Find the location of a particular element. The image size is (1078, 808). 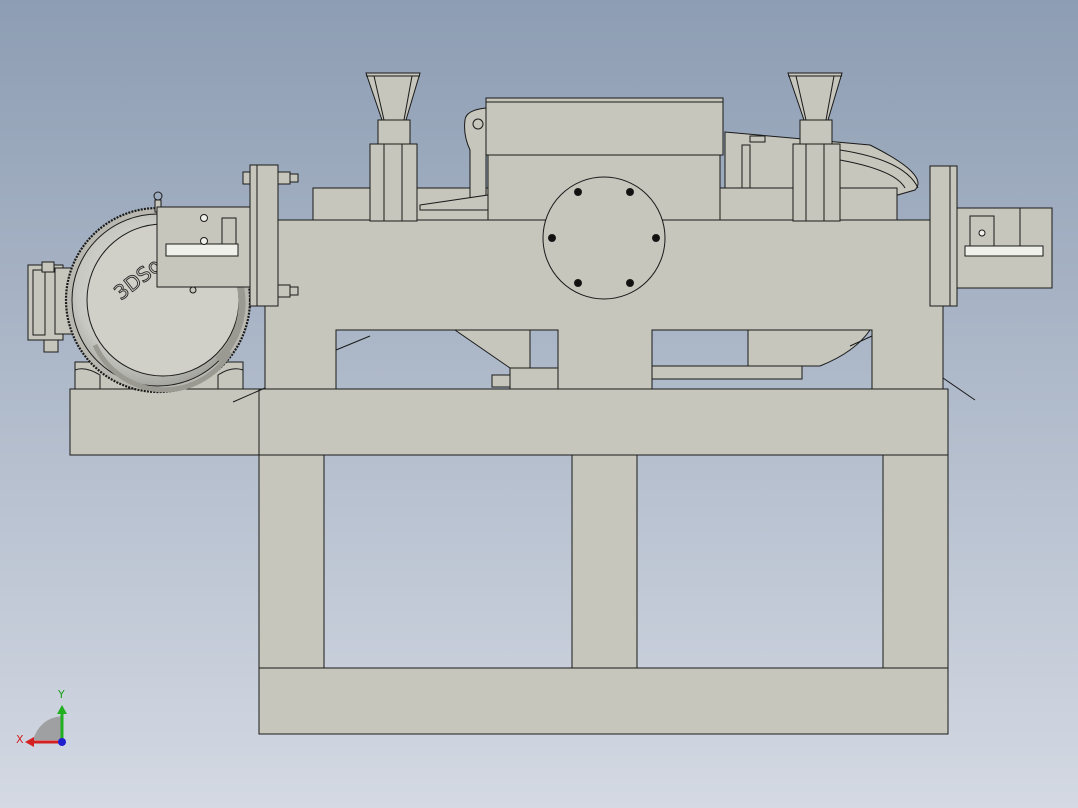

hopper-right is located at coordinates (815, 147).